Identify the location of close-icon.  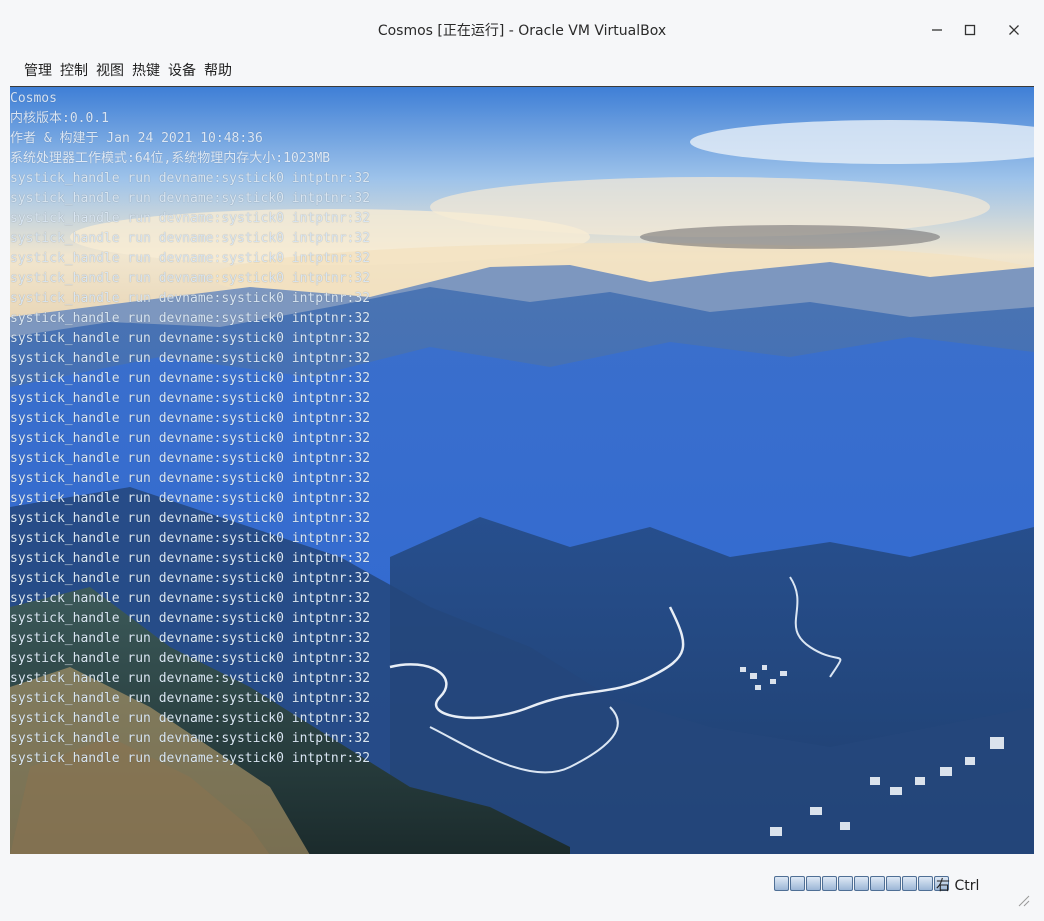
(1014, 30).